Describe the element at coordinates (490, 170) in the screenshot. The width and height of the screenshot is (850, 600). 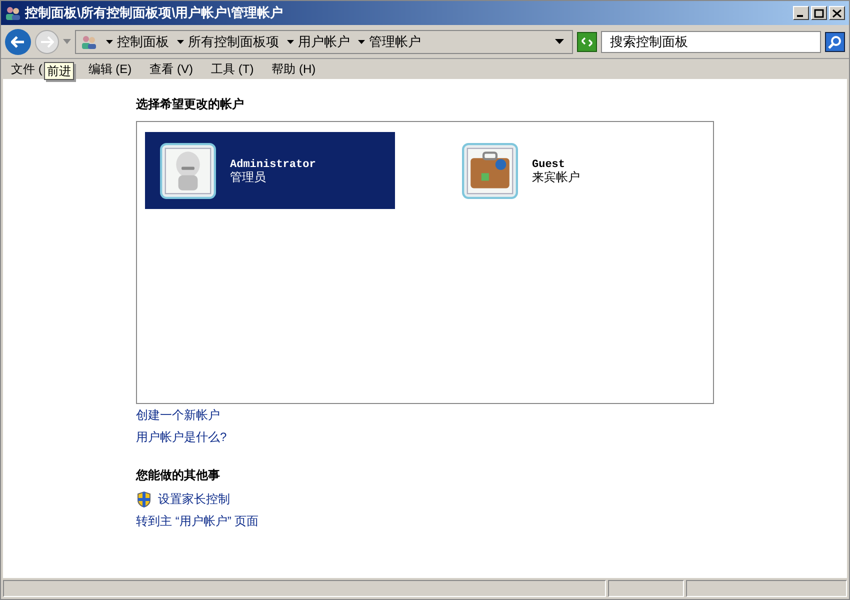
I see `suitcase-avatar-icon` at that location.